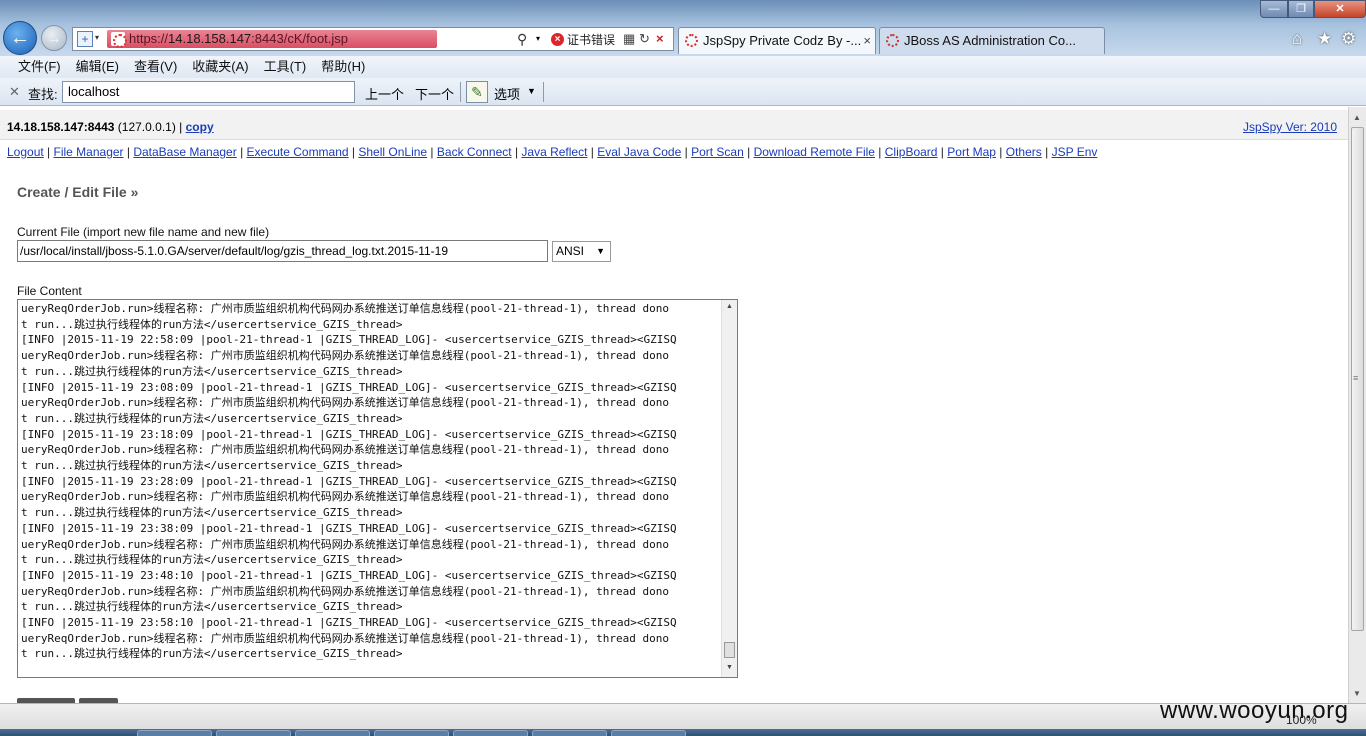 Image resolution: width=1366 pixels, height=736 pixels. Describe the element at coordinates (717, 152) in the screenshot. I see `nav-port-scan: Port Scan` at that location.